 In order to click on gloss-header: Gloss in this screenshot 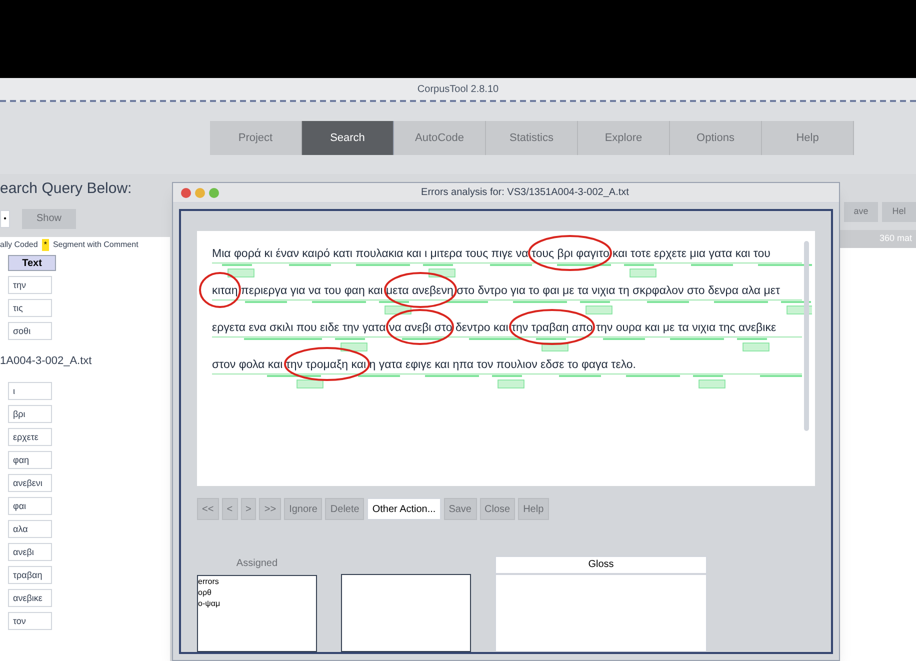, I will do `click(601, 565)`.